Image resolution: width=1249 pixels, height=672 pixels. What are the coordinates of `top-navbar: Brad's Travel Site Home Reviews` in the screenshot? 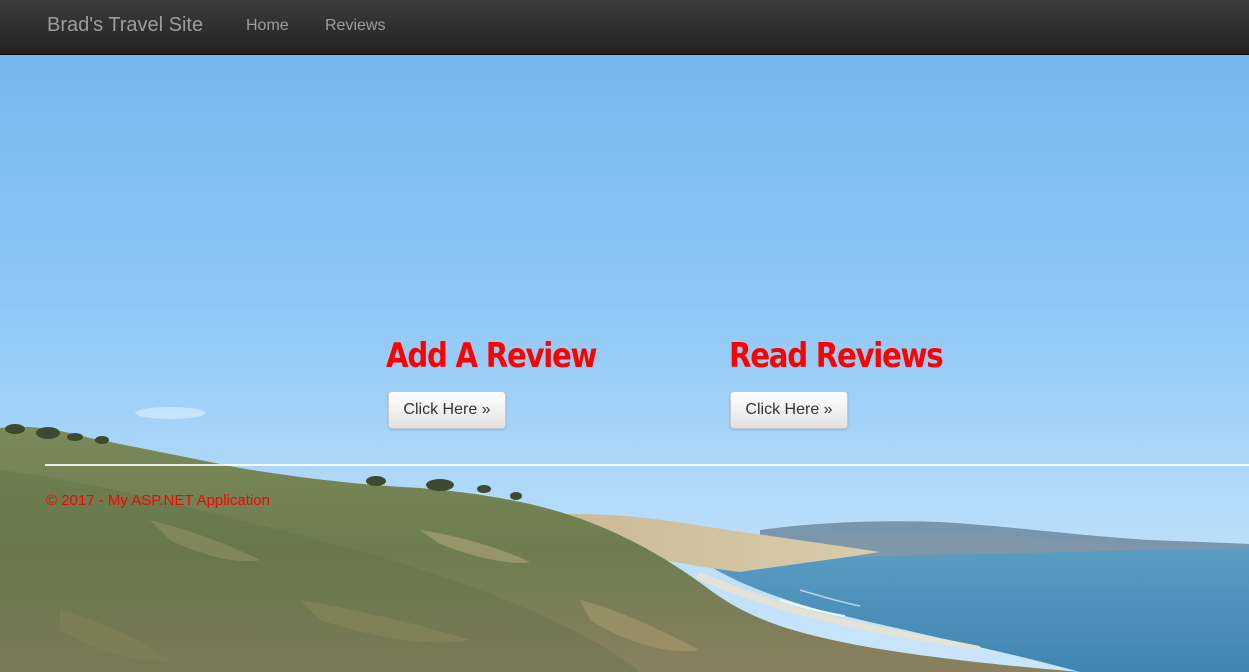 It's located at (624, 27).